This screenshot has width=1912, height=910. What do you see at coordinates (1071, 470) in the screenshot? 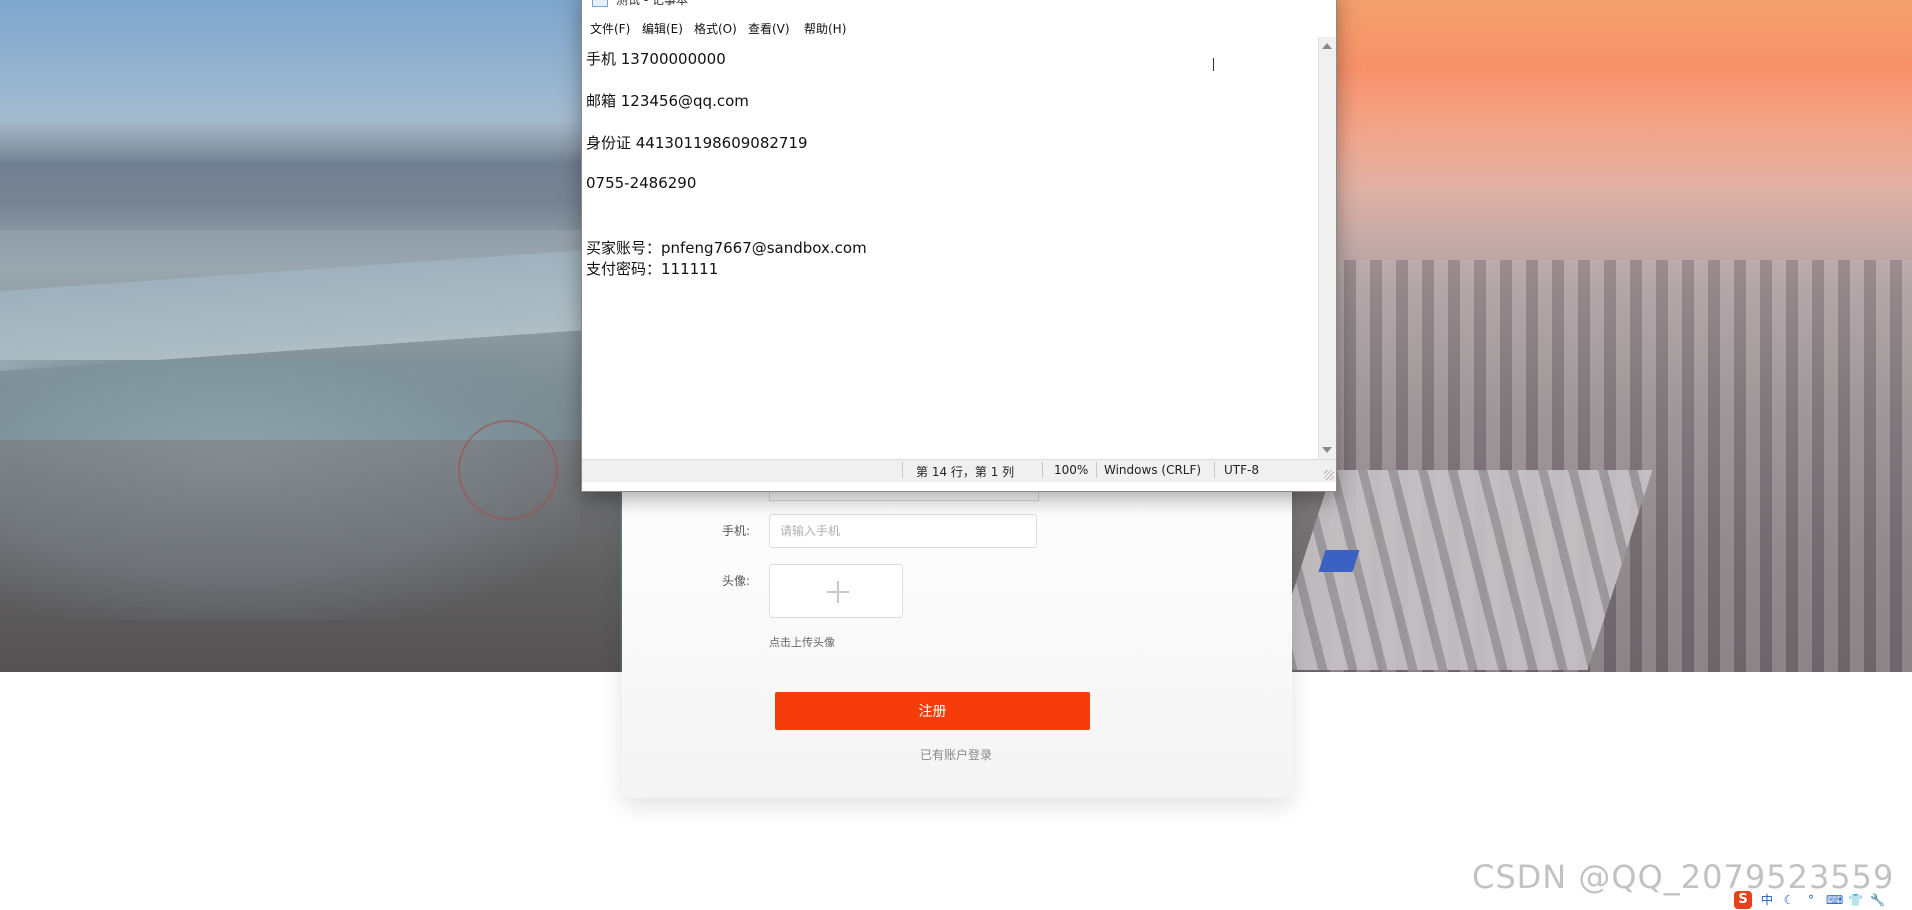
I see `zoom-level: 100%` at bounding box center [1071, 470].